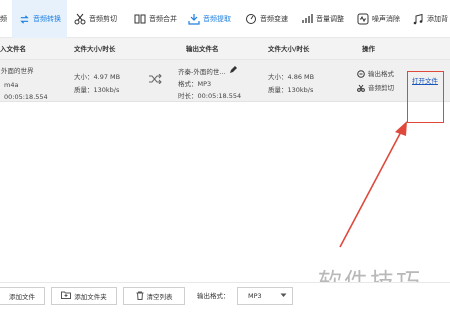 The image size is (450, 317). Describe the element at coordinates (291, 77) in the screenshot. I see `output-size: 大小：4.86 MB` at that location.